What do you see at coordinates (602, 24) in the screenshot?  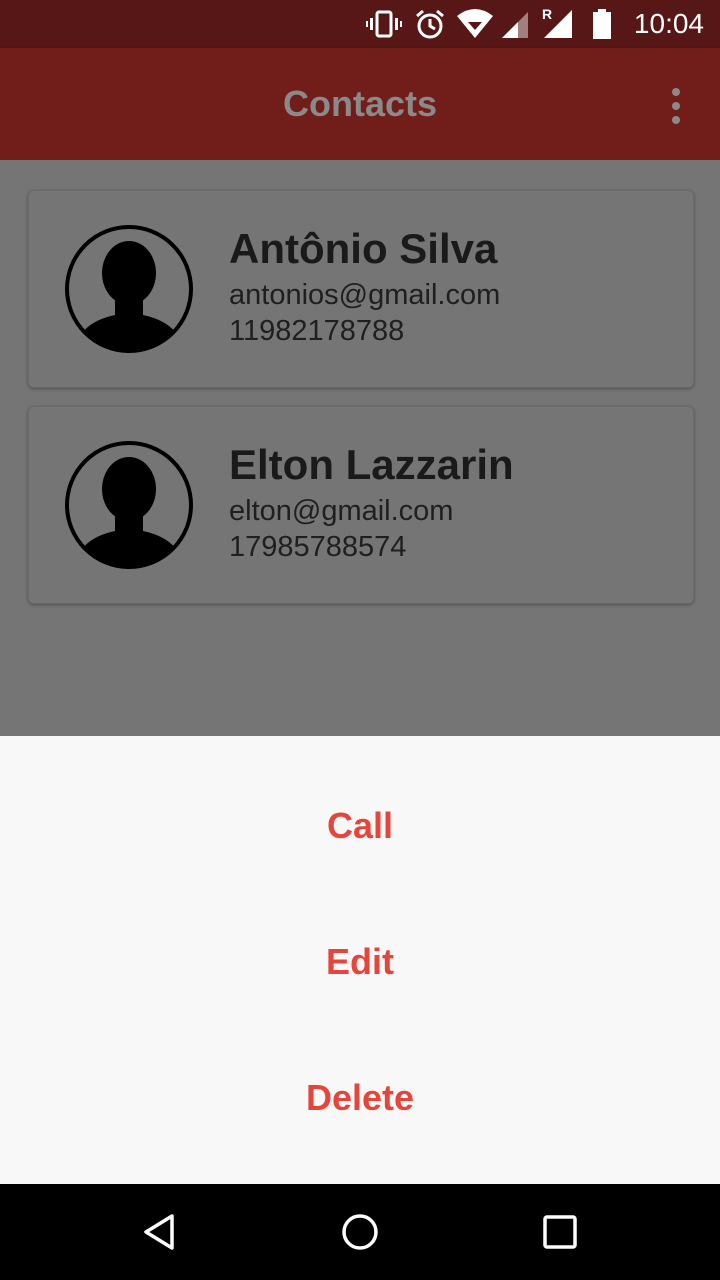 I see `battery-icon` at bounding box center [602, 24].